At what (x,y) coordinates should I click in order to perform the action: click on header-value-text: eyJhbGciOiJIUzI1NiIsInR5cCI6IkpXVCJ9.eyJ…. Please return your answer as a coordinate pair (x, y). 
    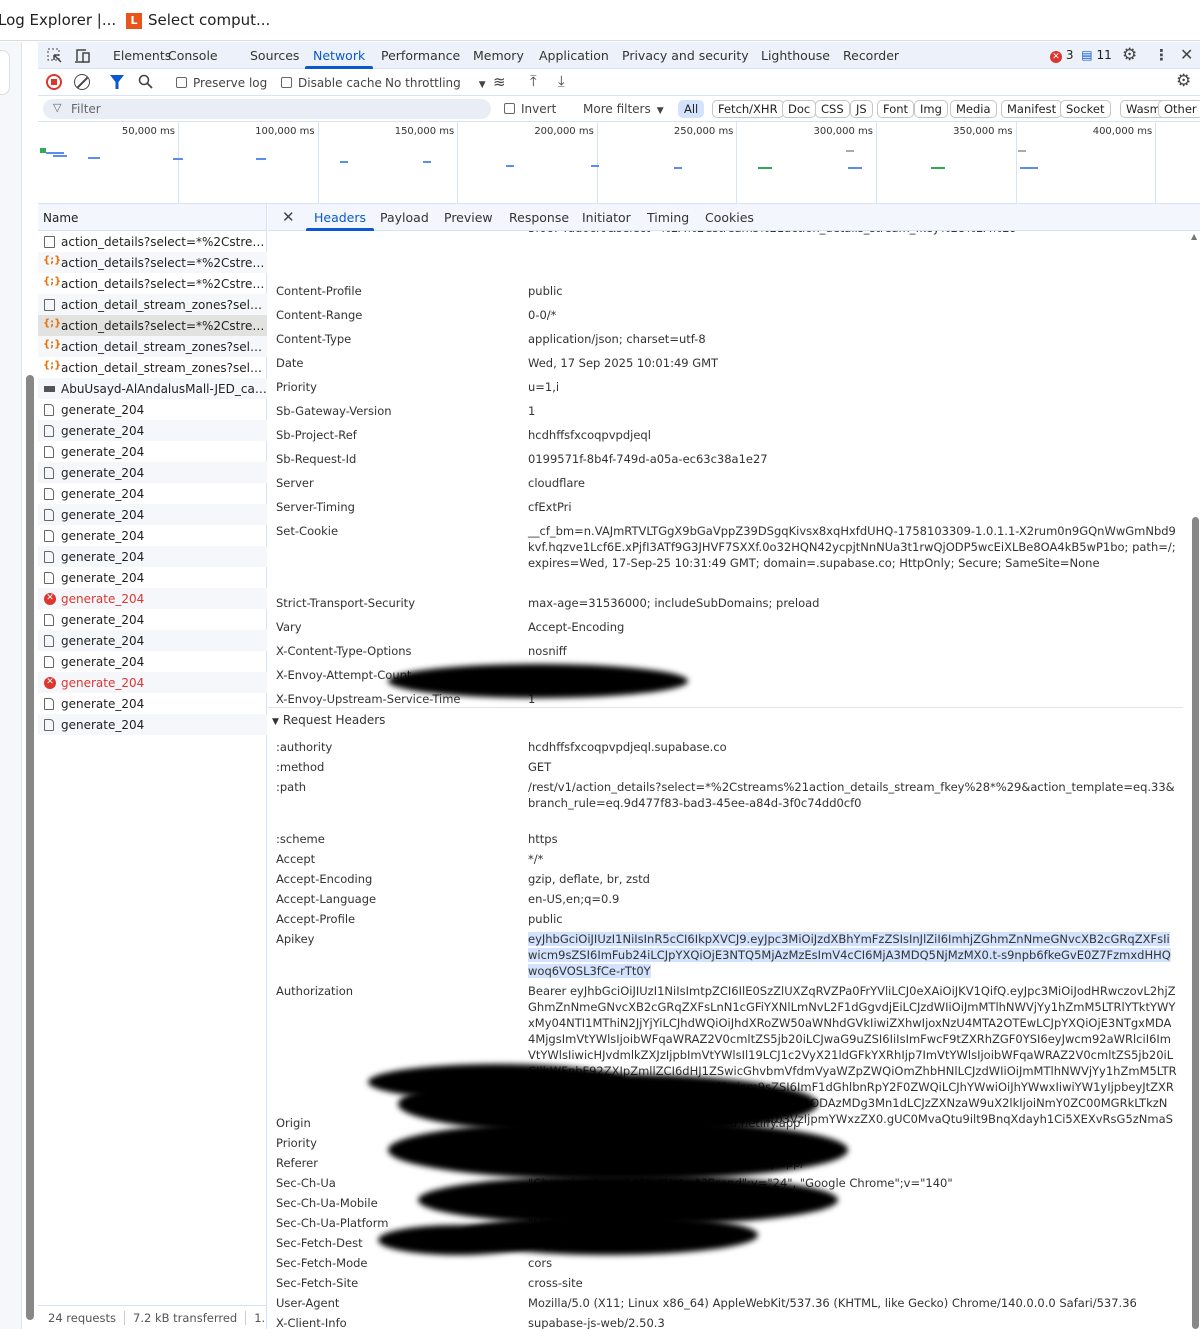
    Looking at the image, I should click on (849, 955).